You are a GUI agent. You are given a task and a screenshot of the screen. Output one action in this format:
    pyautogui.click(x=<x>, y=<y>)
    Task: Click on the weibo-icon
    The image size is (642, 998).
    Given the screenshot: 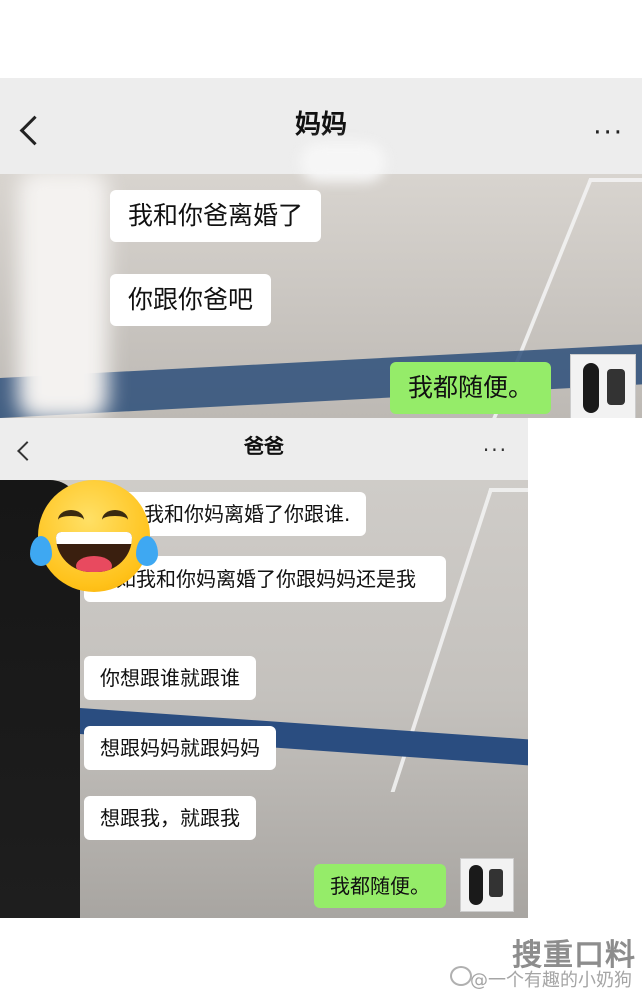 What is the action you would take?
    pyautogui.click(x=461, y=976)
    